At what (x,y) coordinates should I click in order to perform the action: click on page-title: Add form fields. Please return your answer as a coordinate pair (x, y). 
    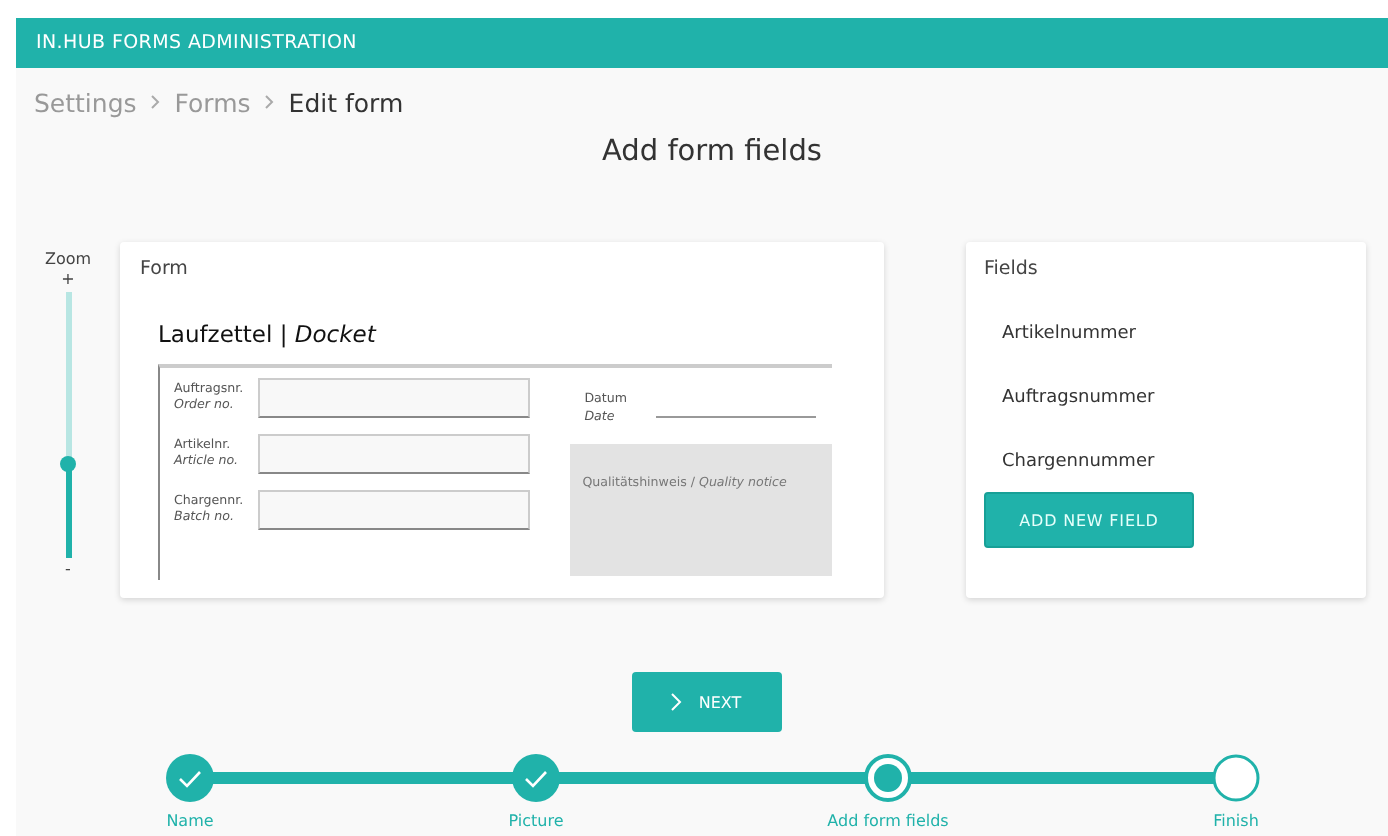
    Looking at the image, I should click on (712, 152).